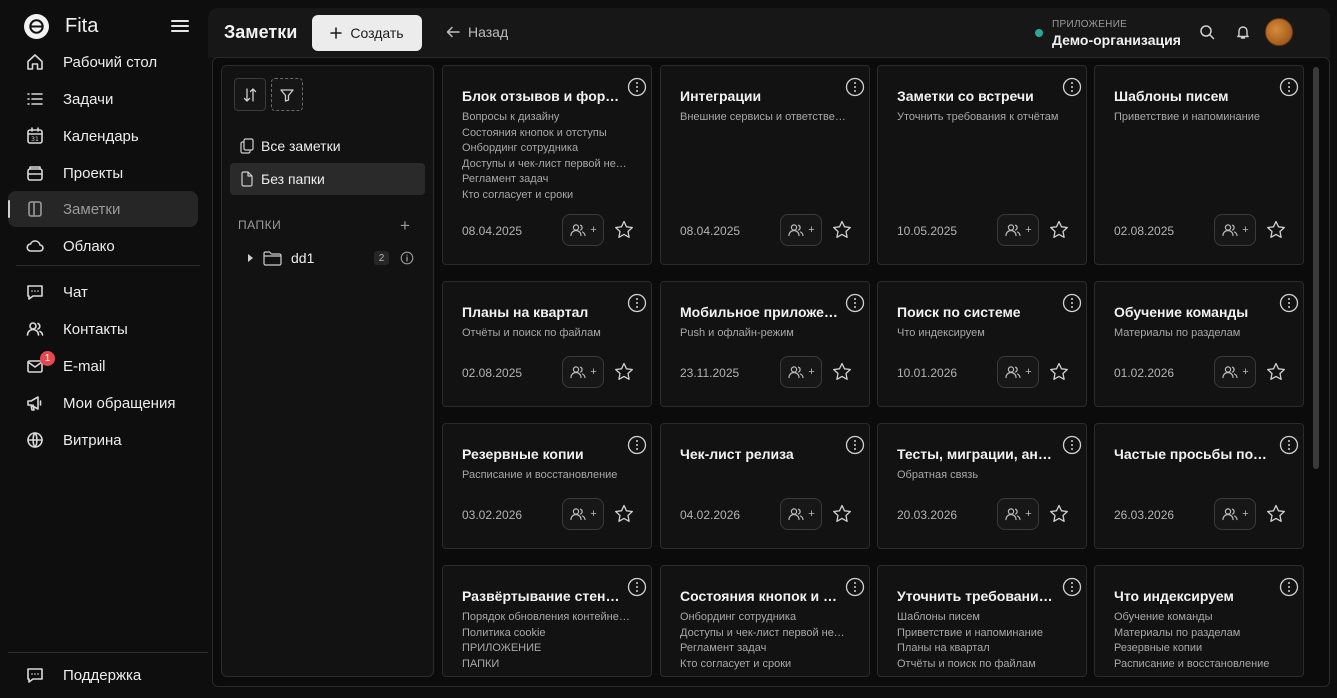 This screenshot has height=698, width=1337. I want to click on sidebar-item-notes: Заметки, so click(103, 209).